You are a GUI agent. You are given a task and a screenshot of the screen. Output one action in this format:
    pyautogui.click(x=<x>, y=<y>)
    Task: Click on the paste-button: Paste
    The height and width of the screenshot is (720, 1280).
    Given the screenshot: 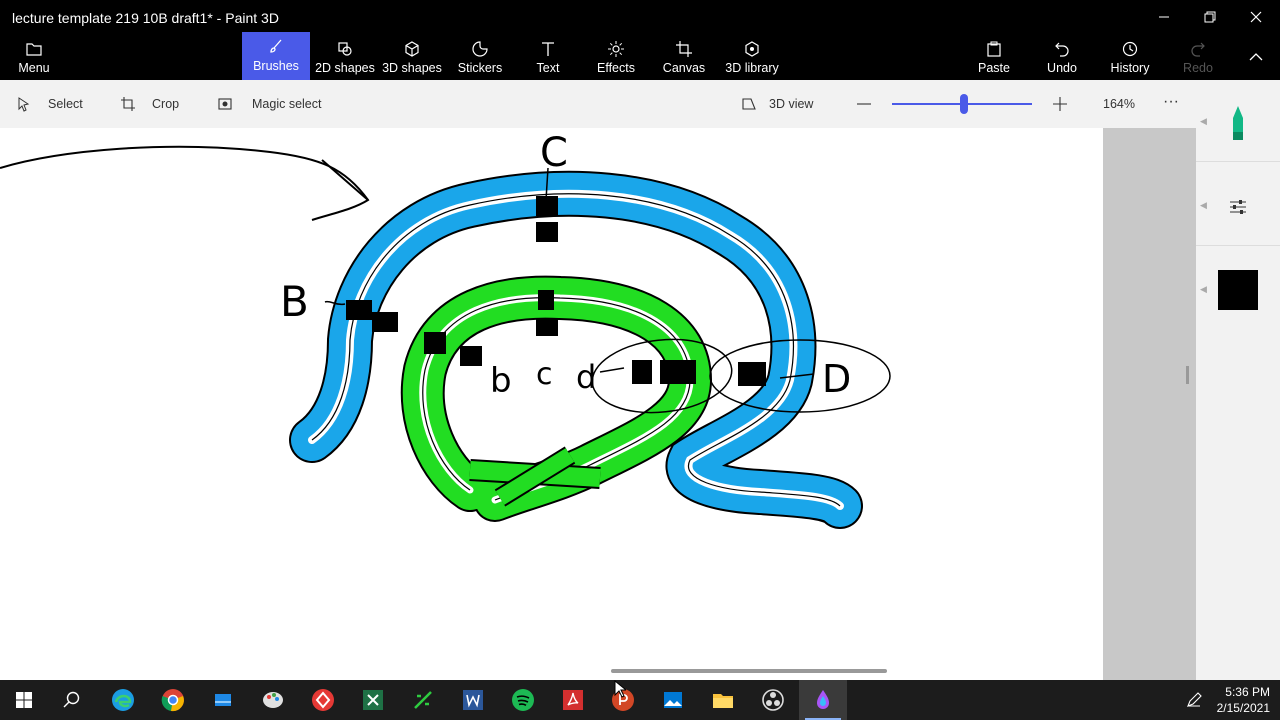 What is the action you would take?
    pyautogui.click(x=994, y=57)
    